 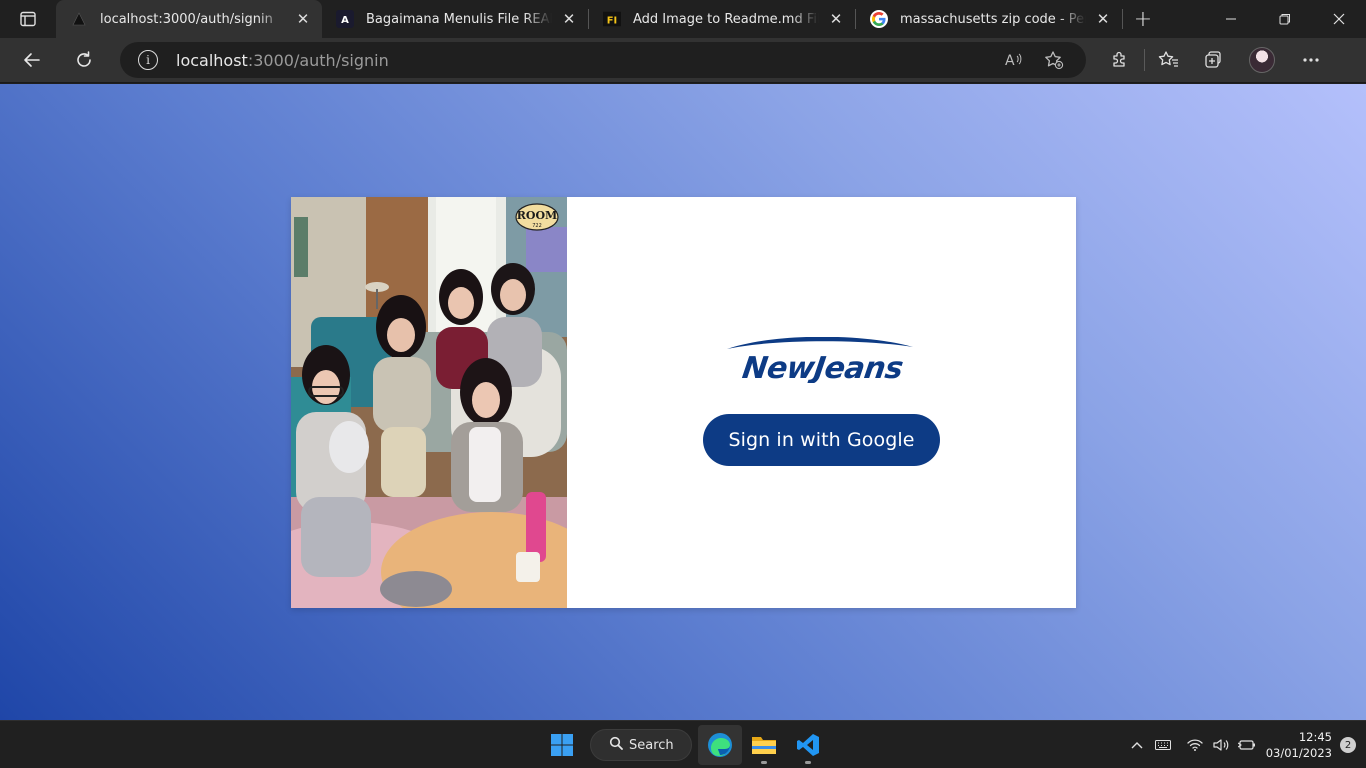 What do you see at coordinates (537, 215) in the screenshot?
I see `room-sign-text: ROOM` at bounding box center [537, 215].